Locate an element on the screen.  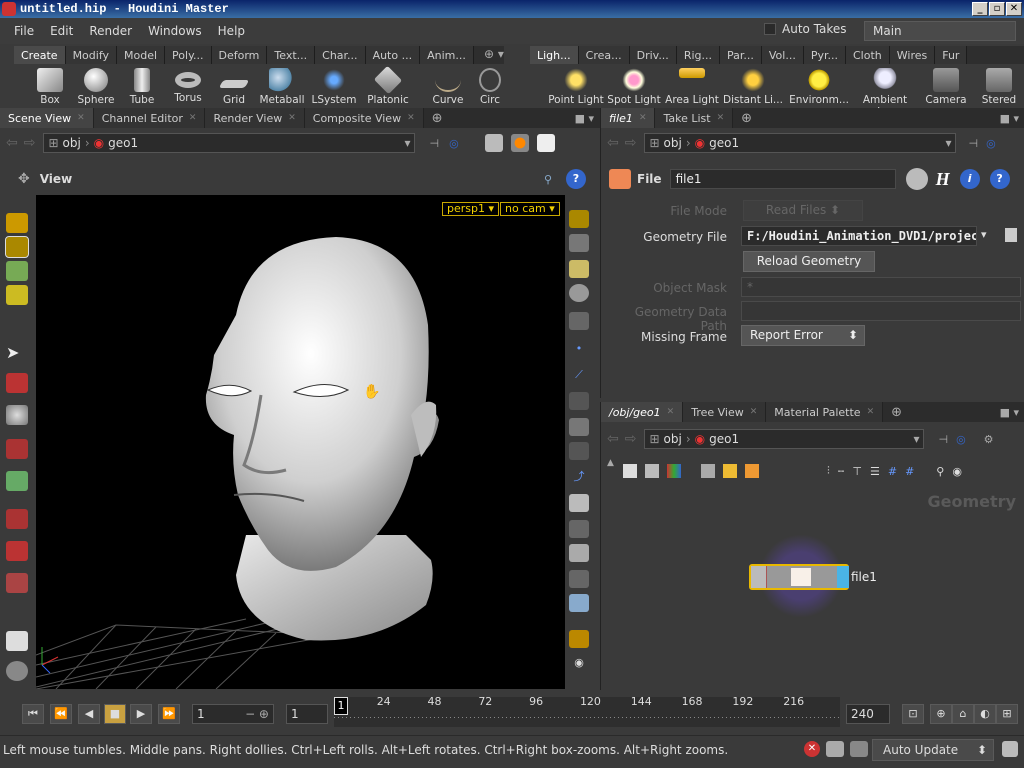
shelf-tab-modify: Modify is located at coordinates (91, 55).